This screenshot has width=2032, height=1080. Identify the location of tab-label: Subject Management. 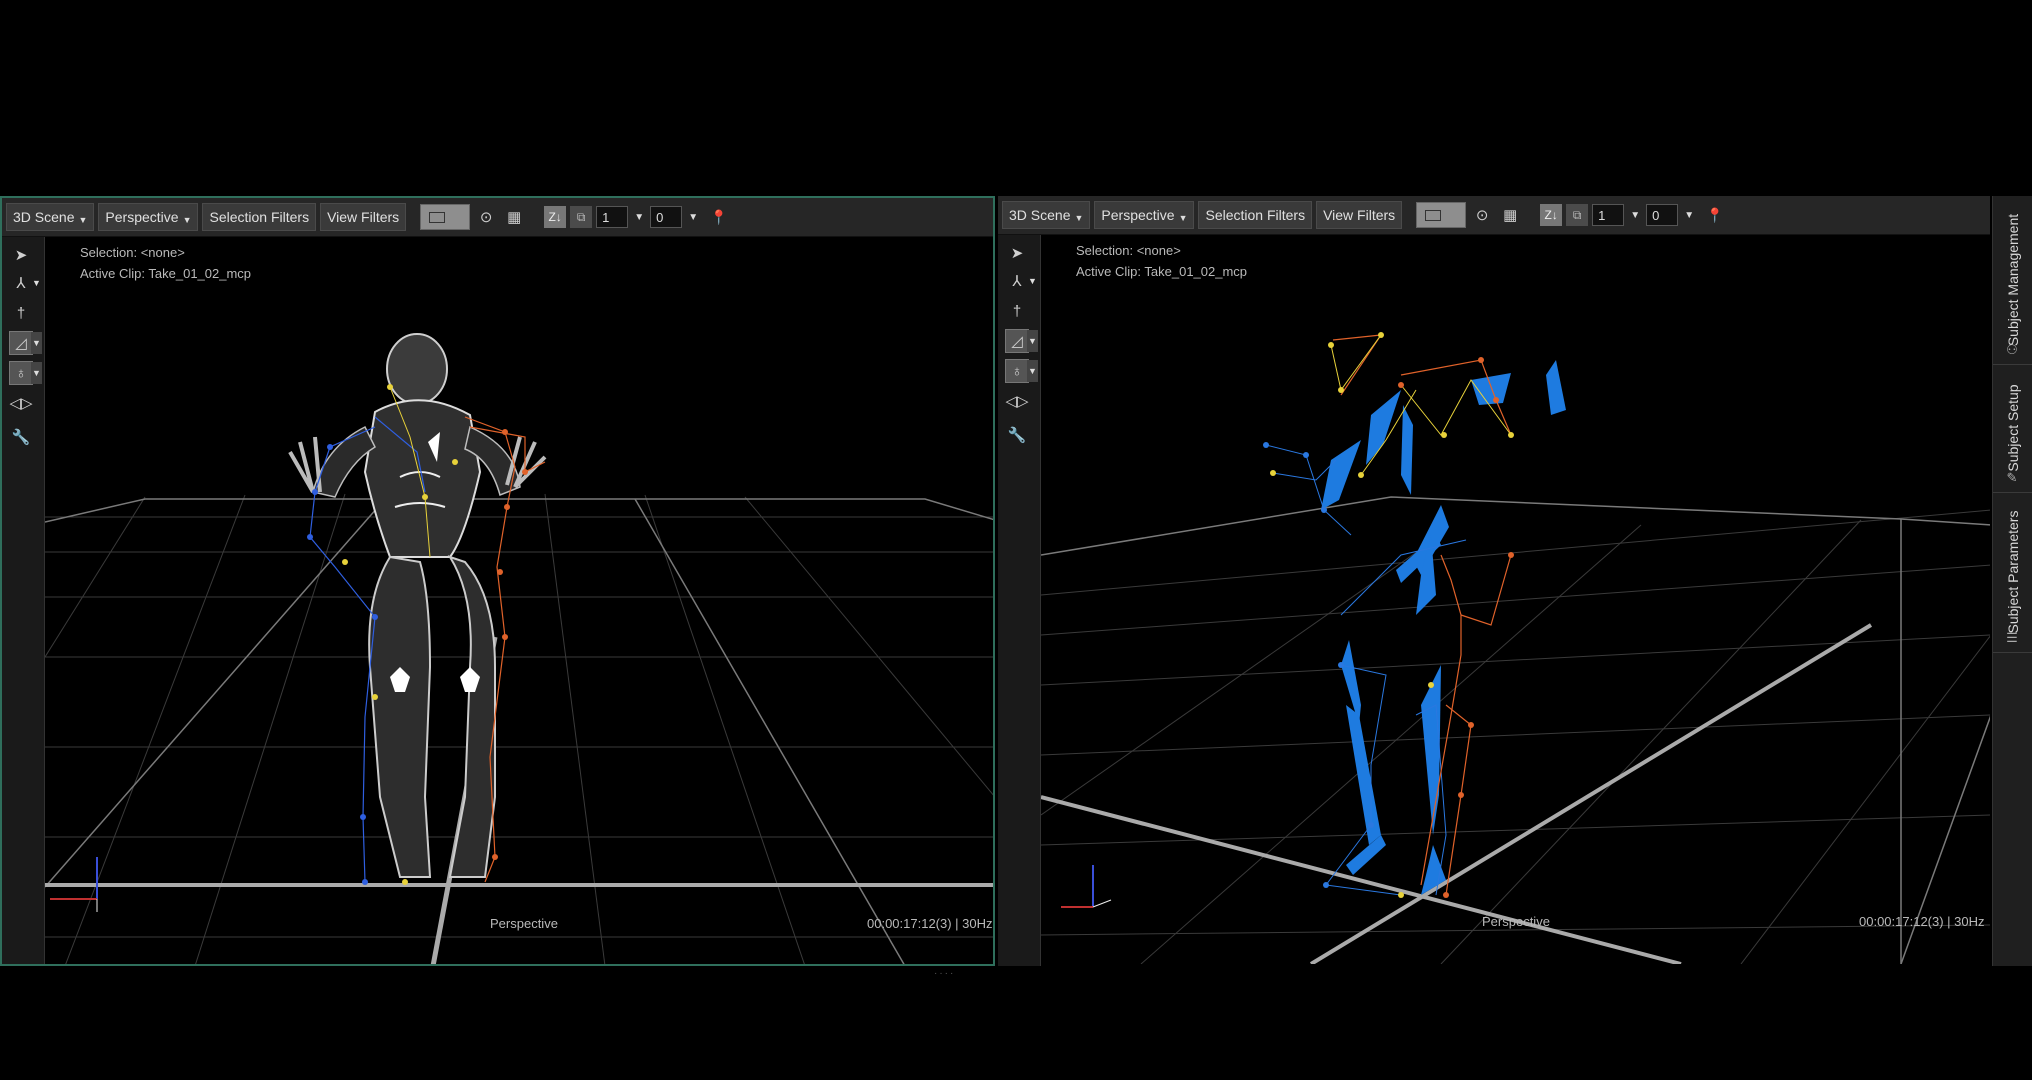
(2013, 280).